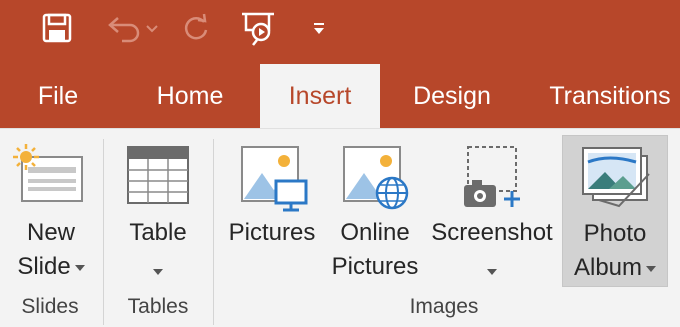  What do you see at coordinates (615, 211) in the screenshot?
I see `photo-album-button: Photo Album` at bounding box center [615, 211].